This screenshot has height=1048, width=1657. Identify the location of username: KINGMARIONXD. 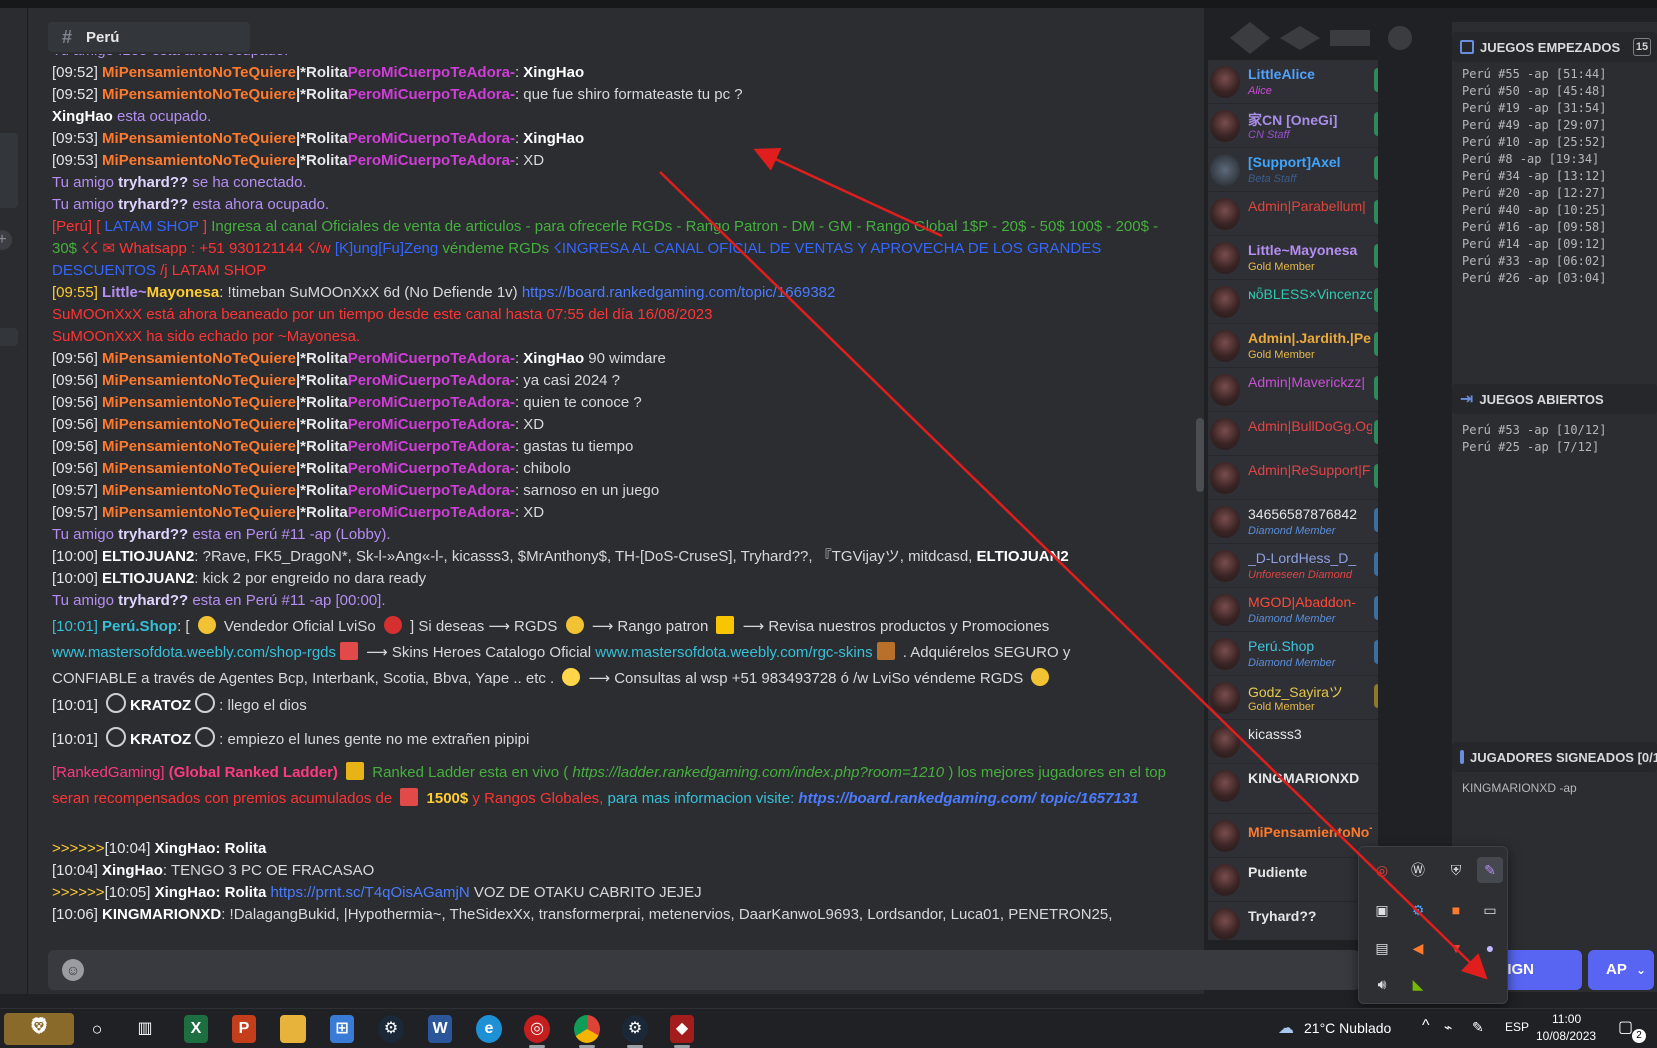
(161, 914).